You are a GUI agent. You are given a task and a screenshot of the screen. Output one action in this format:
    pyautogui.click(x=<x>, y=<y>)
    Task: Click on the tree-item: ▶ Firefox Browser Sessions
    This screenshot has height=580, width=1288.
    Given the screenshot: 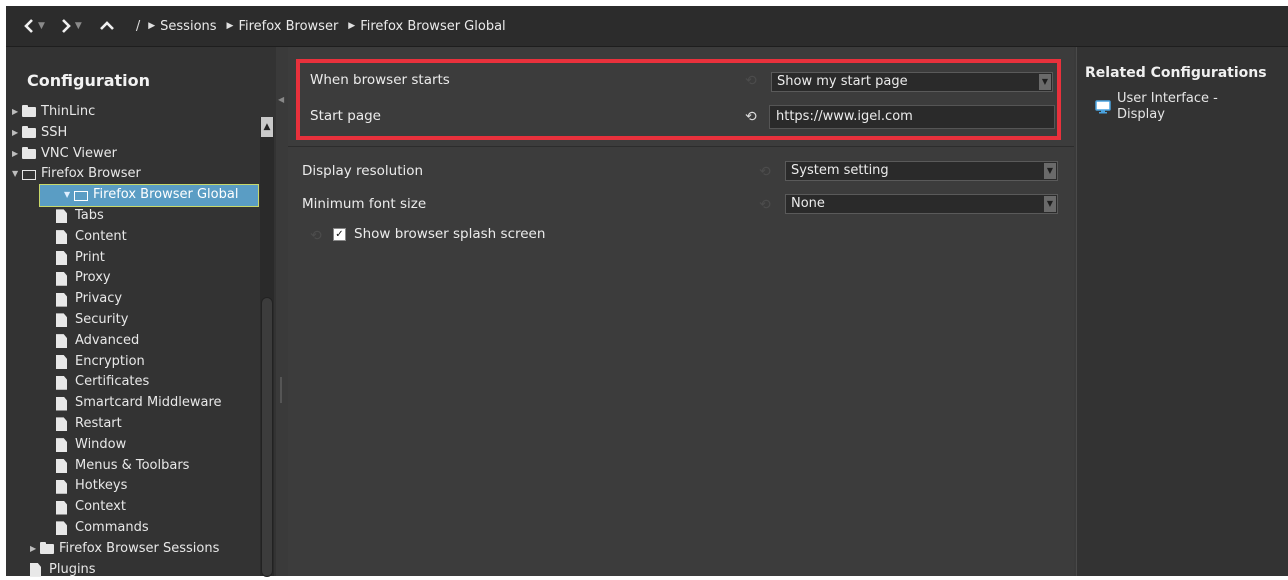 What is the action you would take?
    pyautogui.click(x=132, y=549)
    